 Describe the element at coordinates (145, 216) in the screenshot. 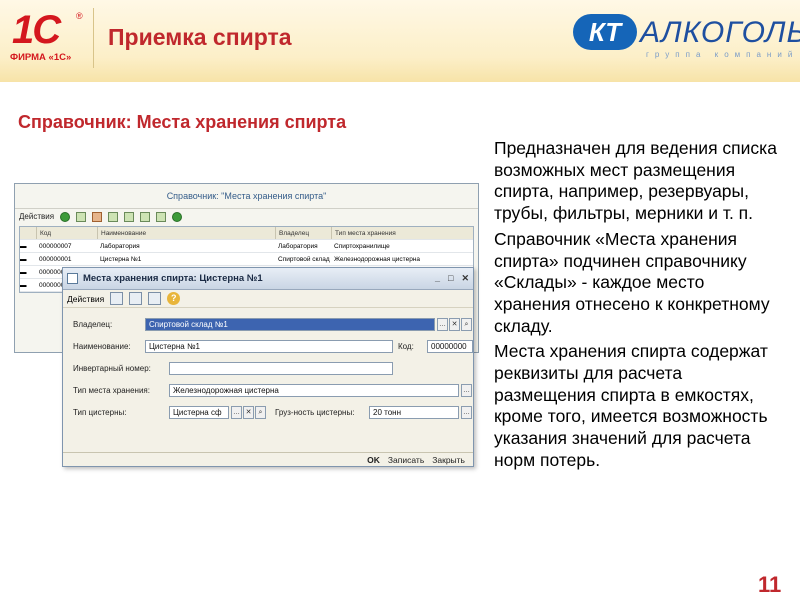

I see `filter-icon` at that location.